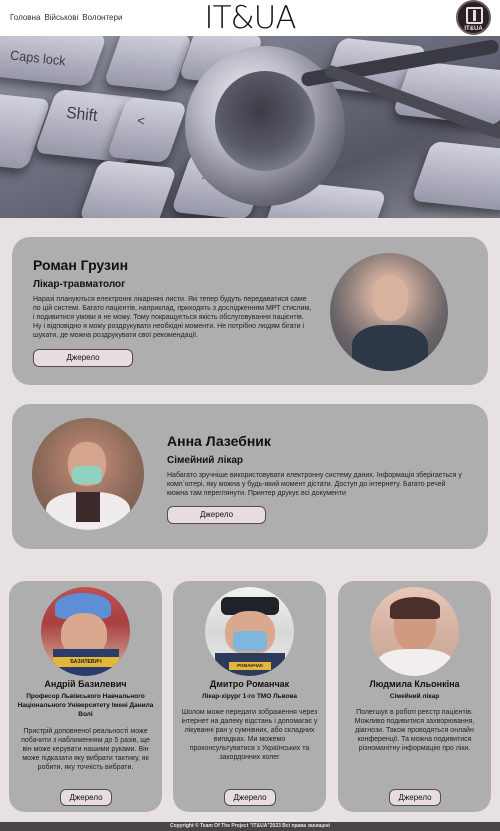 The width and height of the screenshot is (500, 831). Describe the element at coordinates (473, 29) in the screenshot. I see `logo-badge-text: IT&UA` at that location.